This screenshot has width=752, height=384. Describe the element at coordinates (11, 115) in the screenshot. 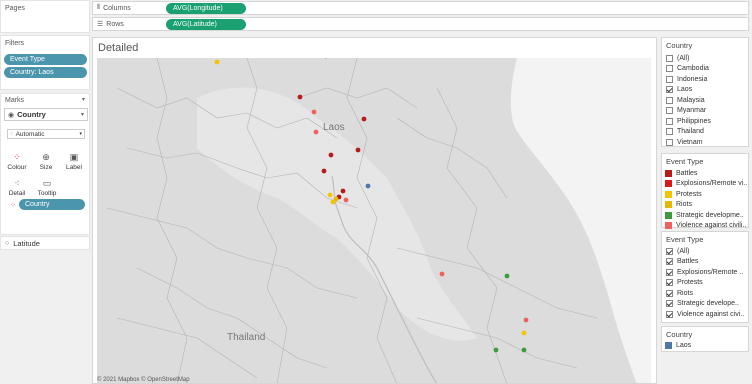

I see `eye-icon: ◉` at that location.